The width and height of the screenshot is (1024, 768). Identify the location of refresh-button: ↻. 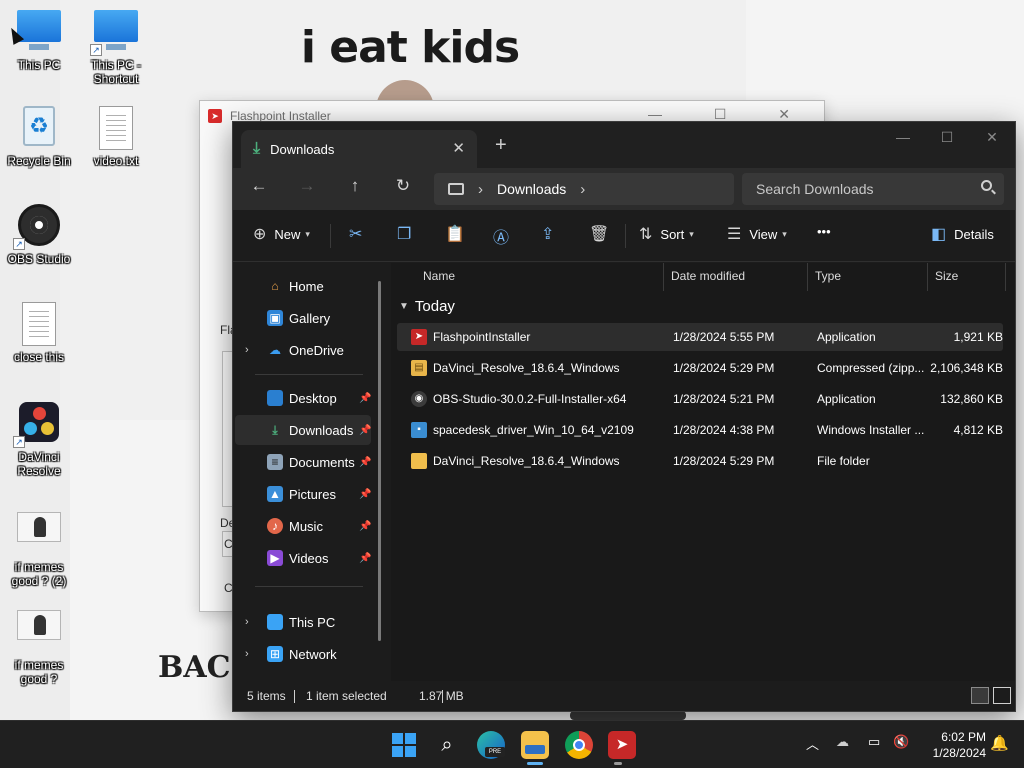
(403, 186).